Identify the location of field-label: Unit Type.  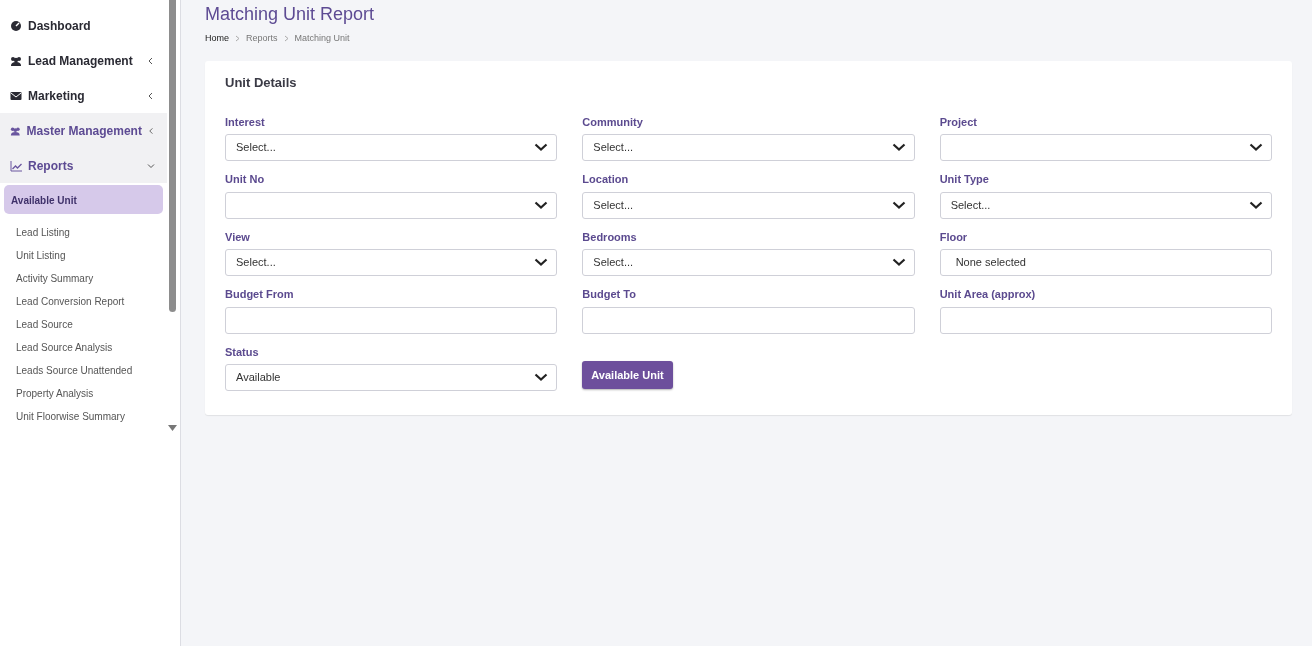
(964, 180).